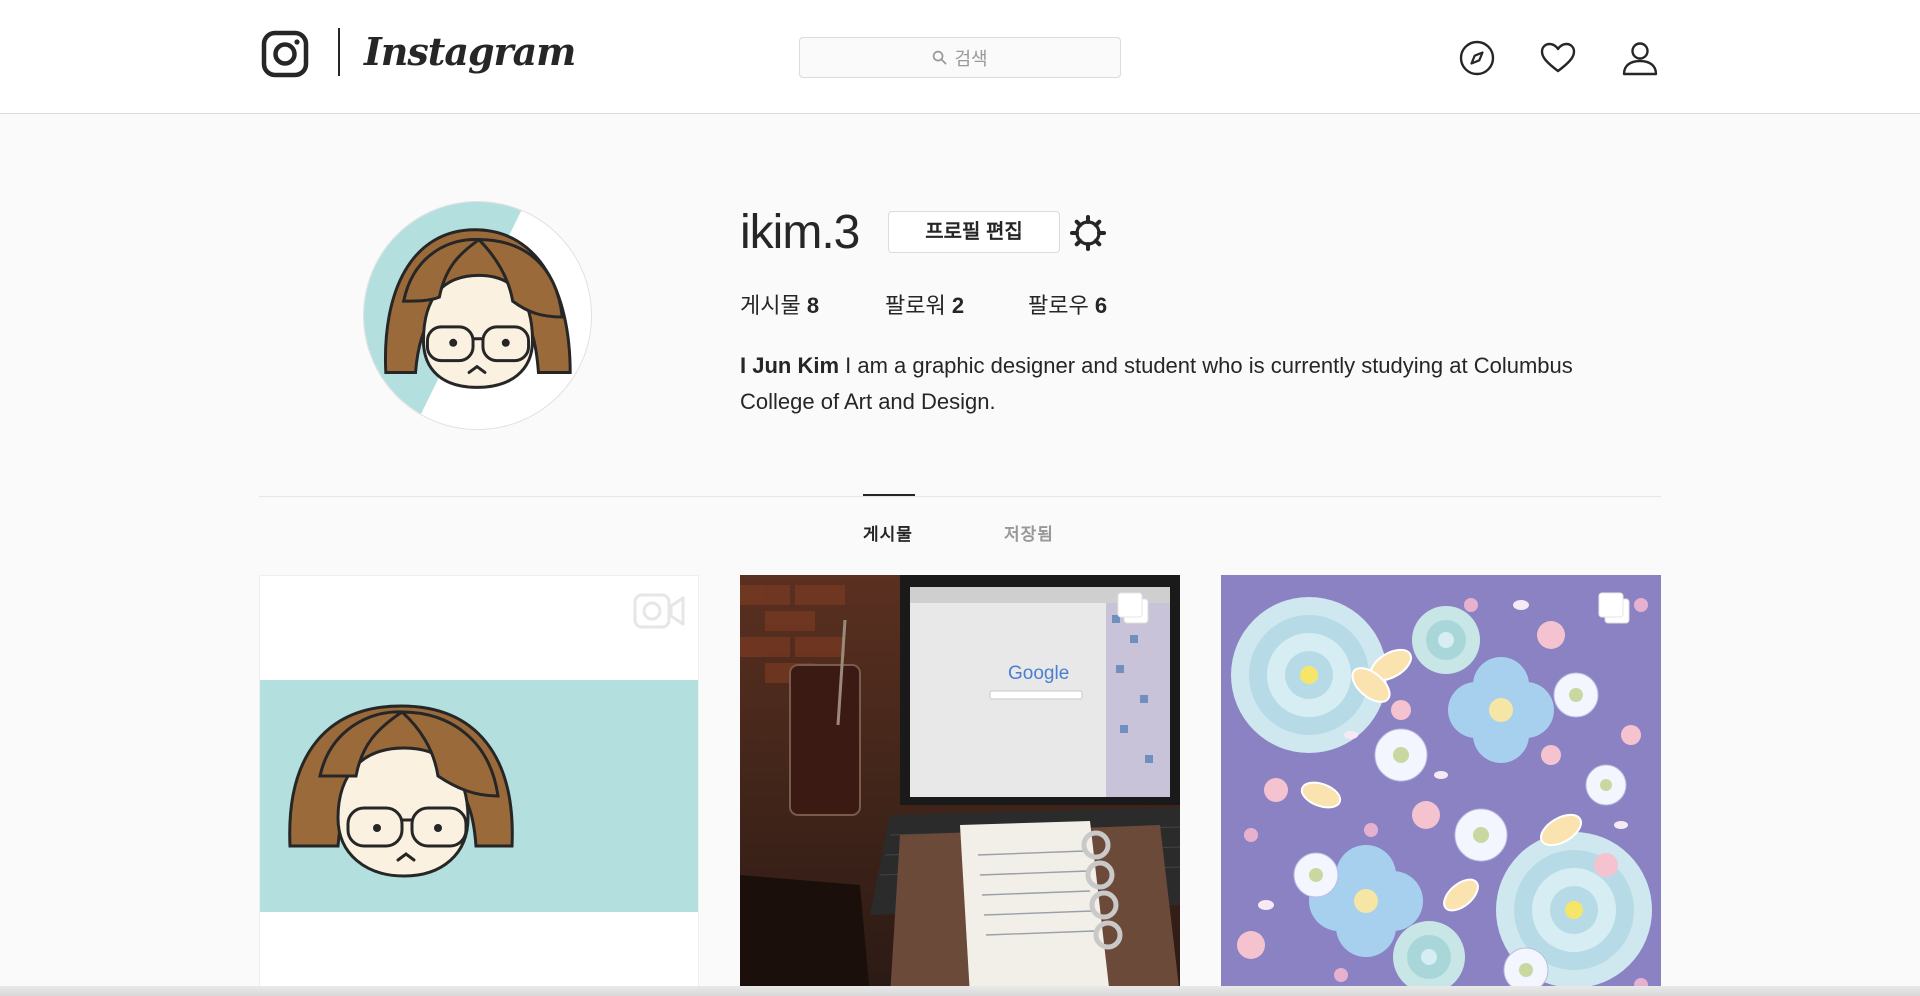 Image resolution: width=1920 pixels, height=996 pixels. I want to click on stat-followers: 팔로워 2, so click(924, 306).